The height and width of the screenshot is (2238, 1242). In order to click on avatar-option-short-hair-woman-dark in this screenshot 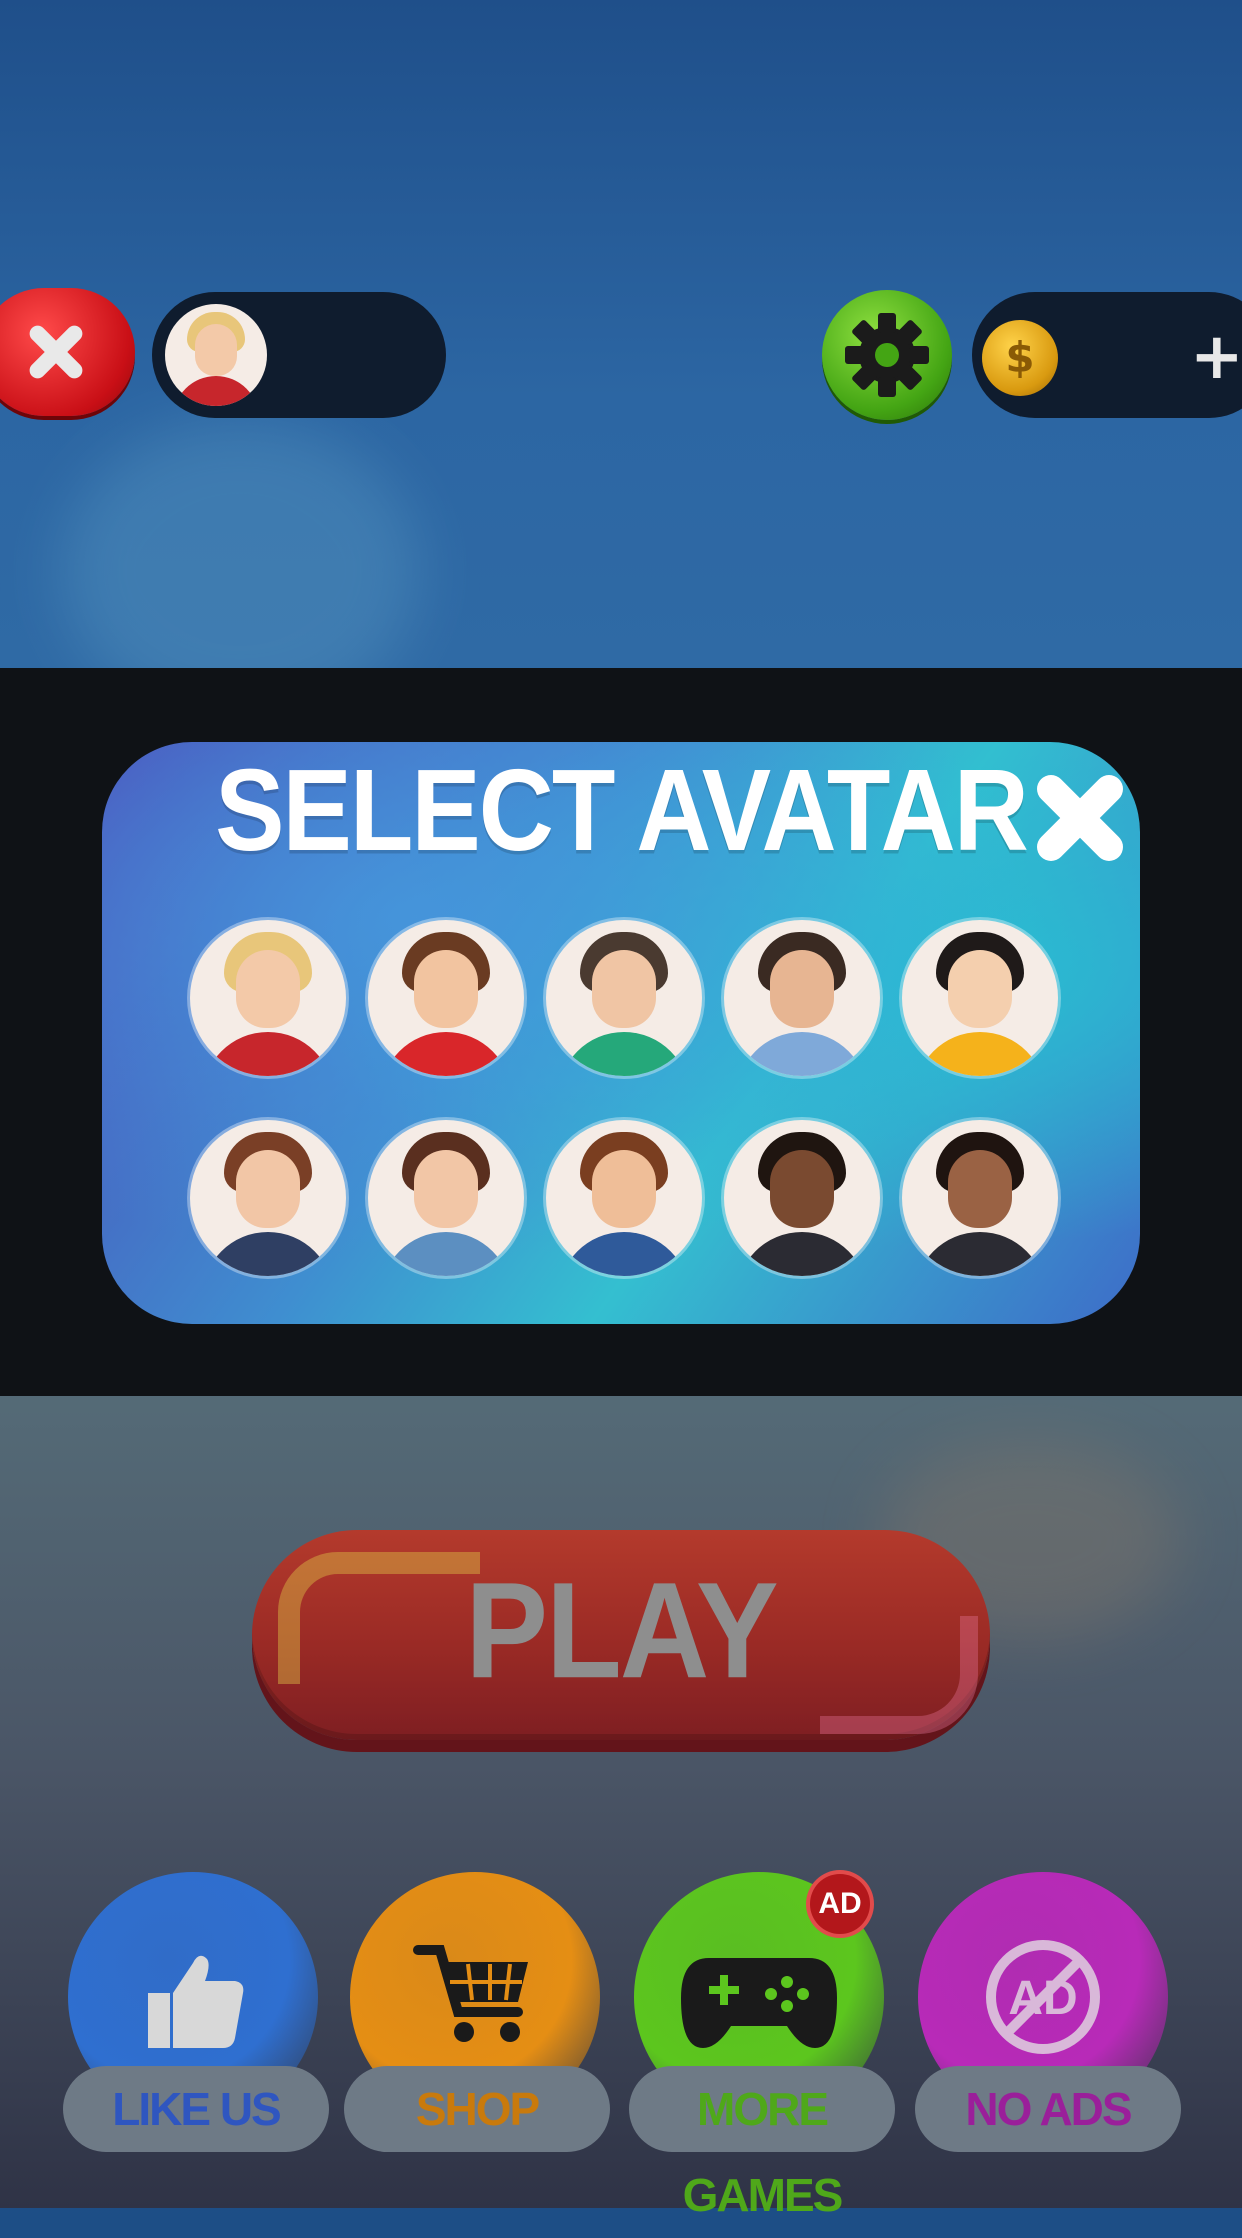, I will do `click(980, 1198)`.